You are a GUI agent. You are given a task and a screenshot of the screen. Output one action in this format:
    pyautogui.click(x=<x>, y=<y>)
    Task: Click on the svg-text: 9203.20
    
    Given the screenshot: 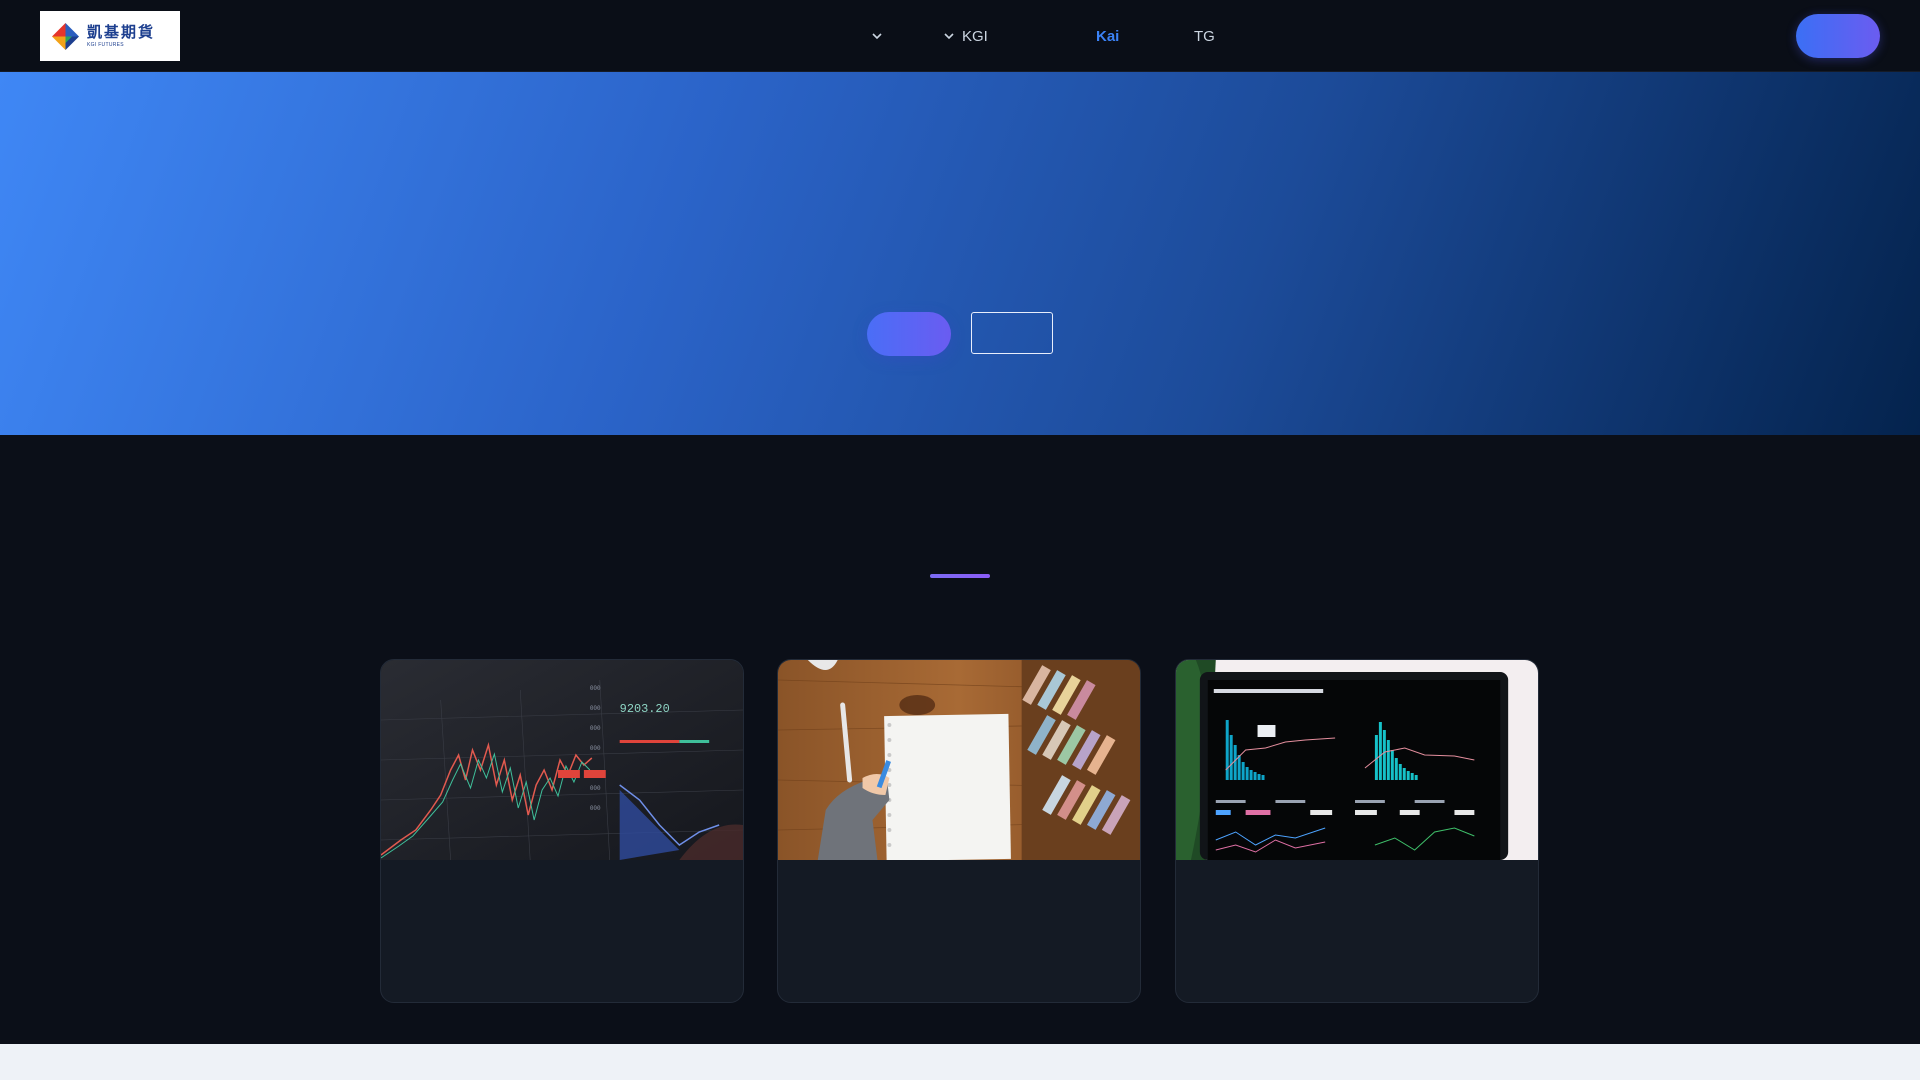 What is the action you would take?
    pyautogui.click(x=645, y=709)
    